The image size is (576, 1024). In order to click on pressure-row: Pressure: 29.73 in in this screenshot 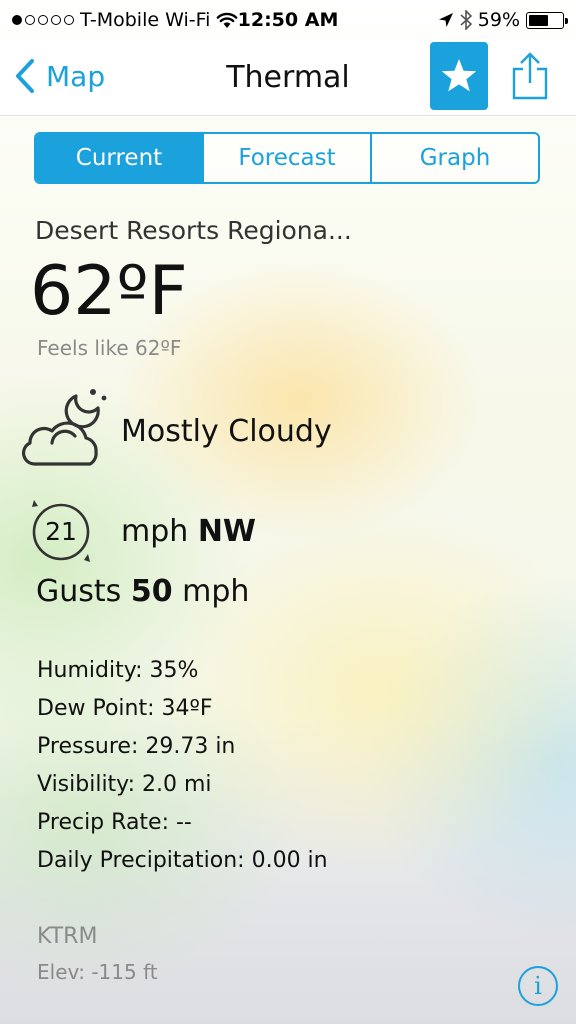, I will do `click(136, 746)`.